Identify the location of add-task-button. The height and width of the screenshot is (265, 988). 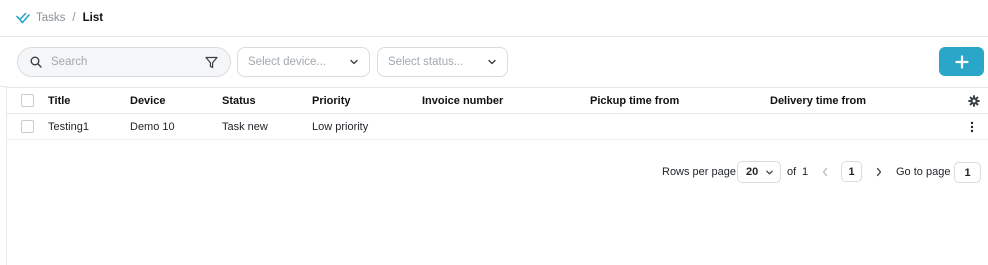
(961, 61).